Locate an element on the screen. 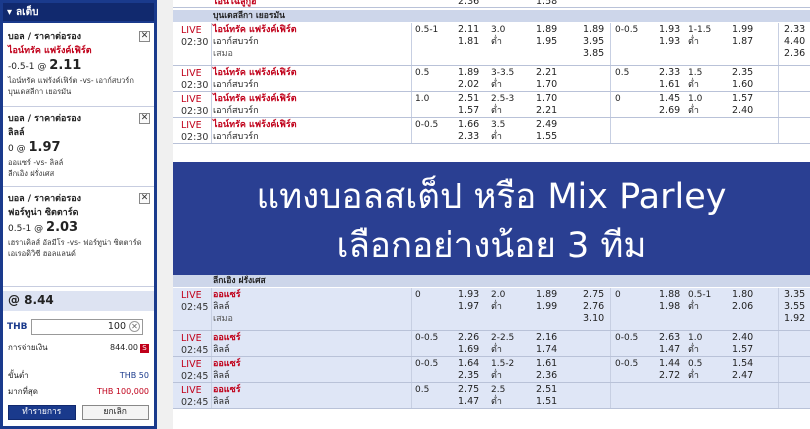 This screenshot has height=429, width=810. odds-value: 3.55 is located at coordinates (794, 307).